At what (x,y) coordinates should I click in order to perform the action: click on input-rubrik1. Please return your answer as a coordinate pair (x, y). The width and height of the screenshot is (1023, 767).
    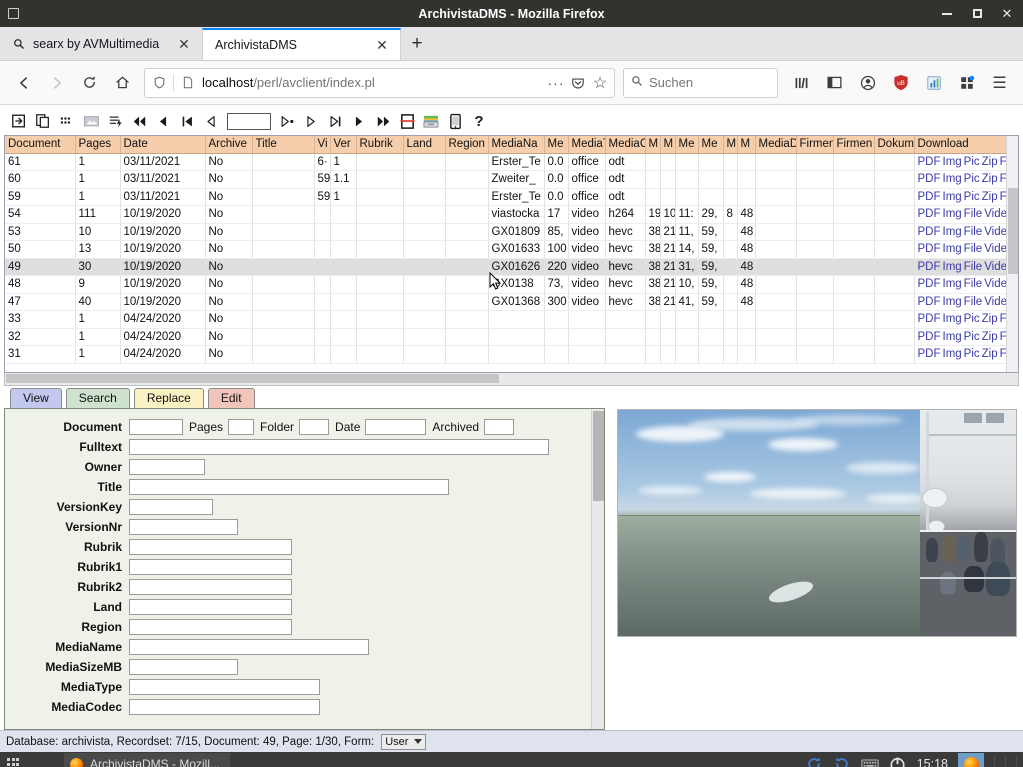
    Looking at the image, I should click on (210, 567).